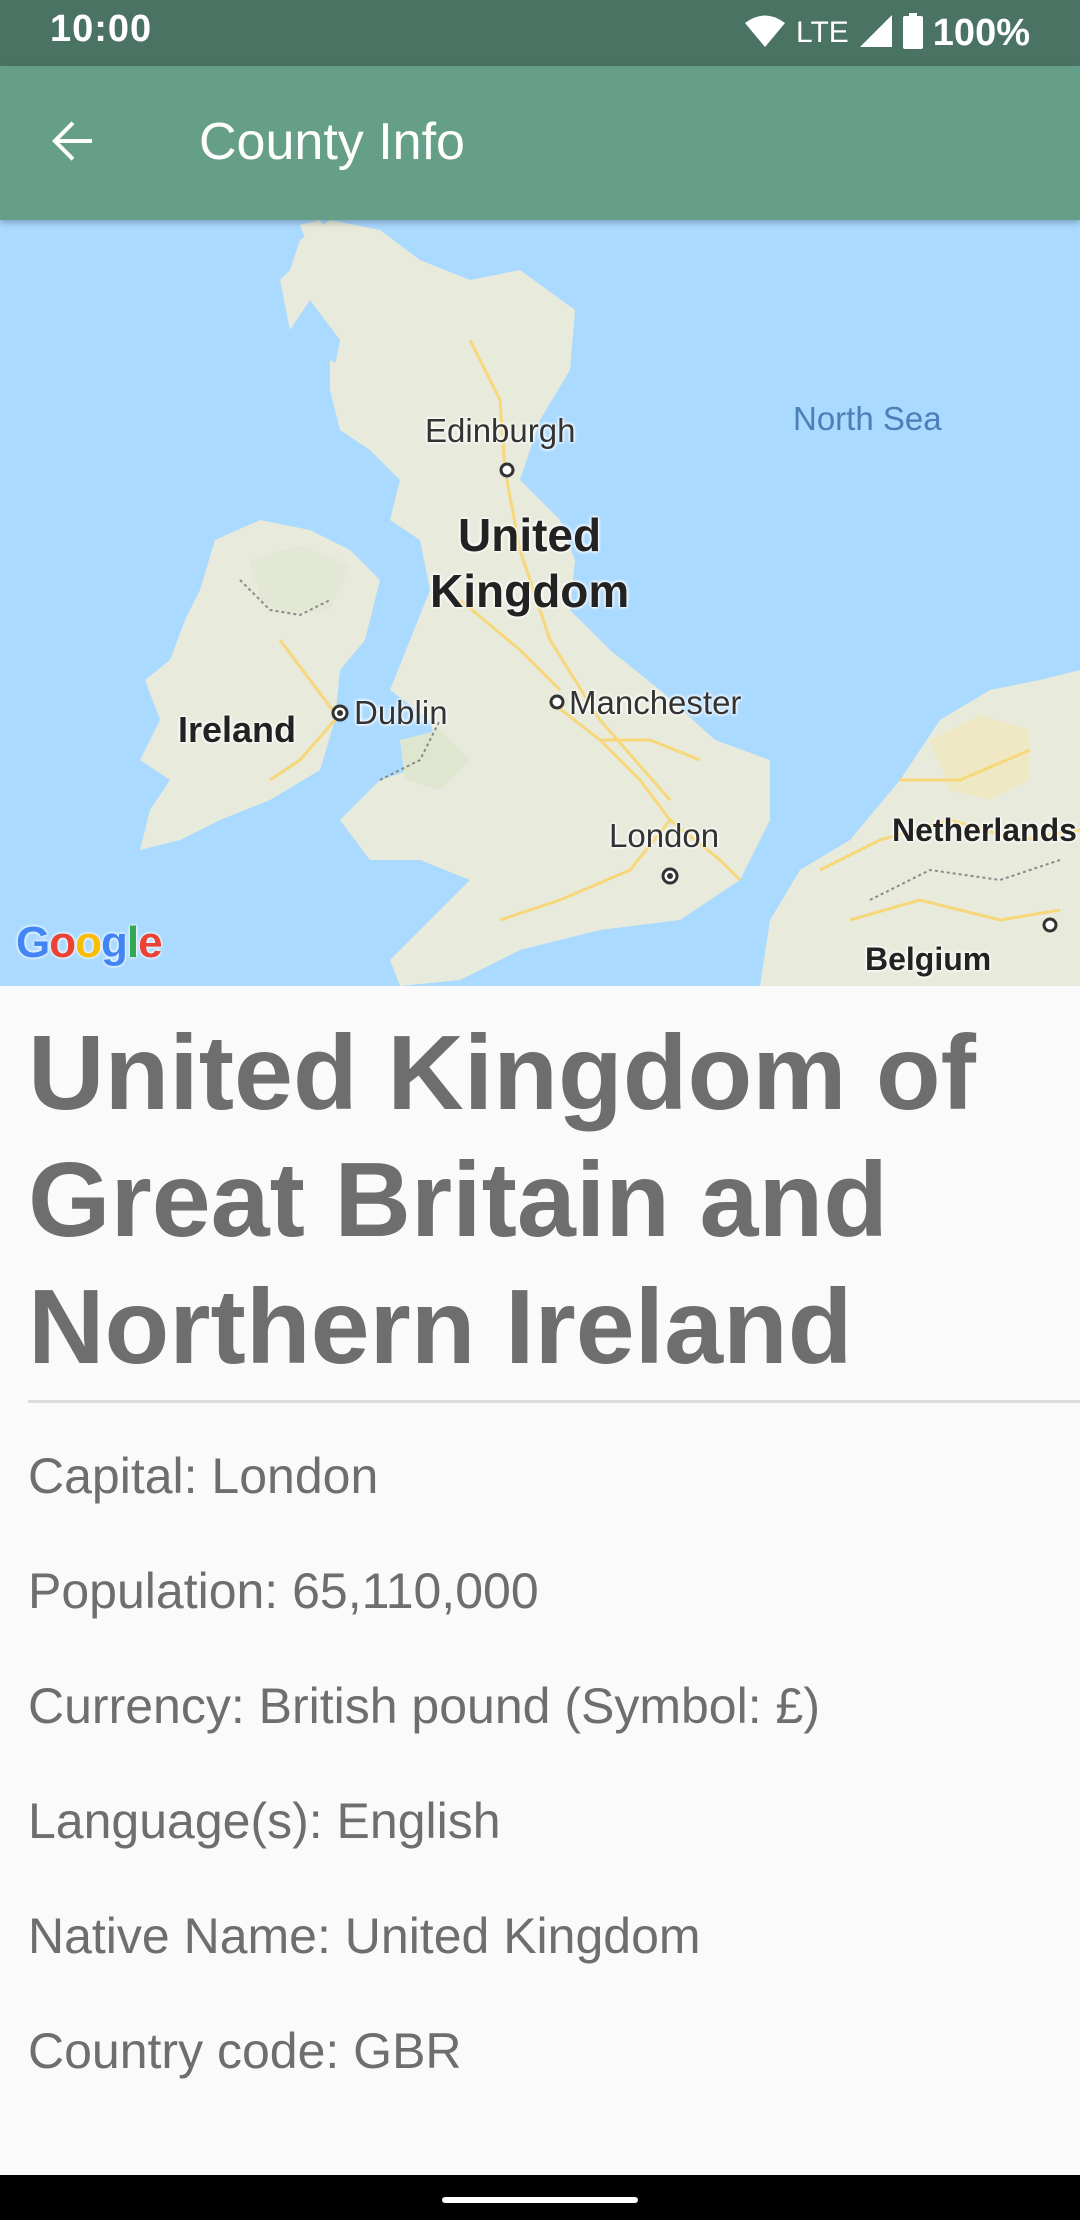 This screenshot has width=1080, height=2220. Describe the element at coordinates (203, 1476) in the screenshot. I see `capital-text: Capital: London` at that location.